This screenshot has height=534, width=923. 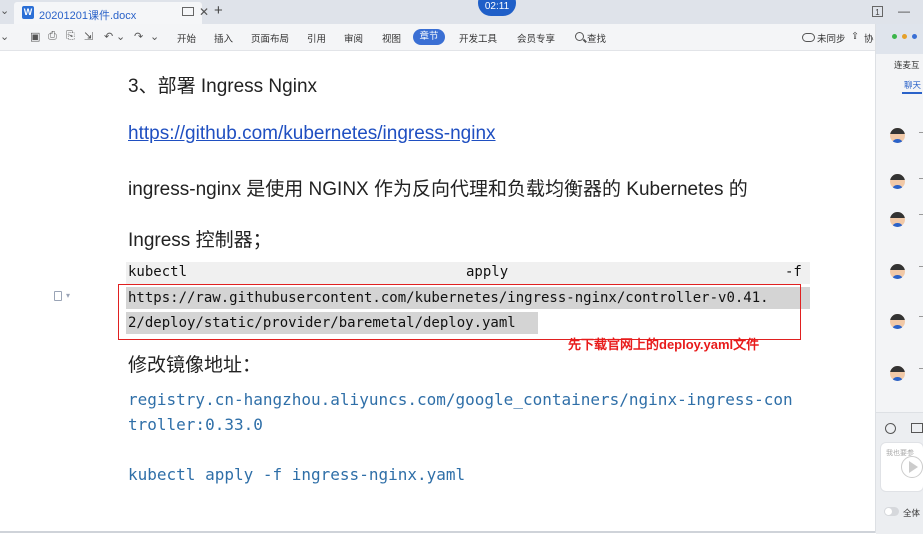 What do you see at coordinates (907, 65) in the screenshot?
I see `mic-link-label: 连麦互` at bounding box center [907, 65].